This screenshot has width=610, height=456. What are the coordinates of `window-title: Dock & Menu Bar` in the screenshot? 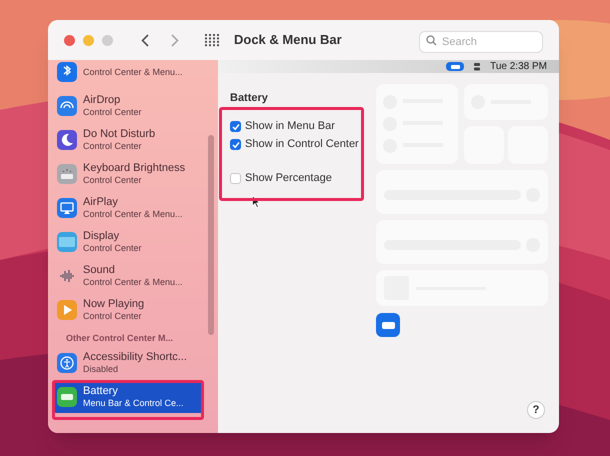 It's located at (288, 40).